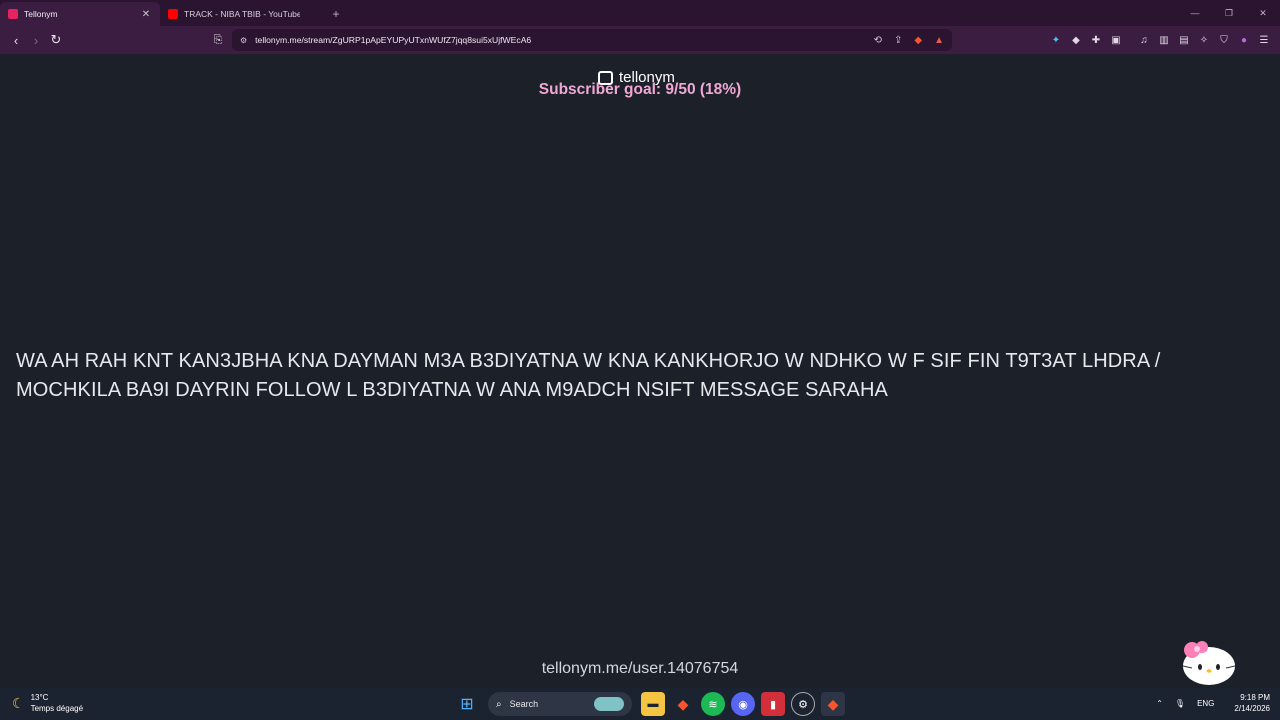  I want to click on brave-browser-active-icon: ◆, so click(833, 704).